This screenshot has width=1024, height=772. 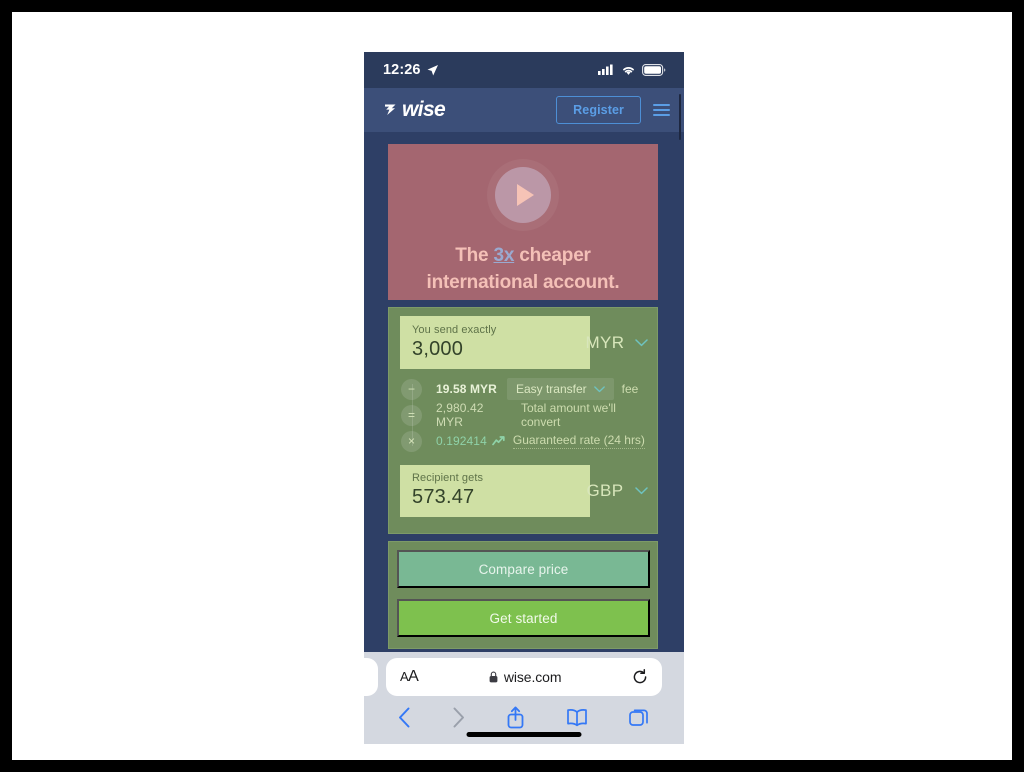 I want to click on wise-flag-icon, so click(x=390, y=109).